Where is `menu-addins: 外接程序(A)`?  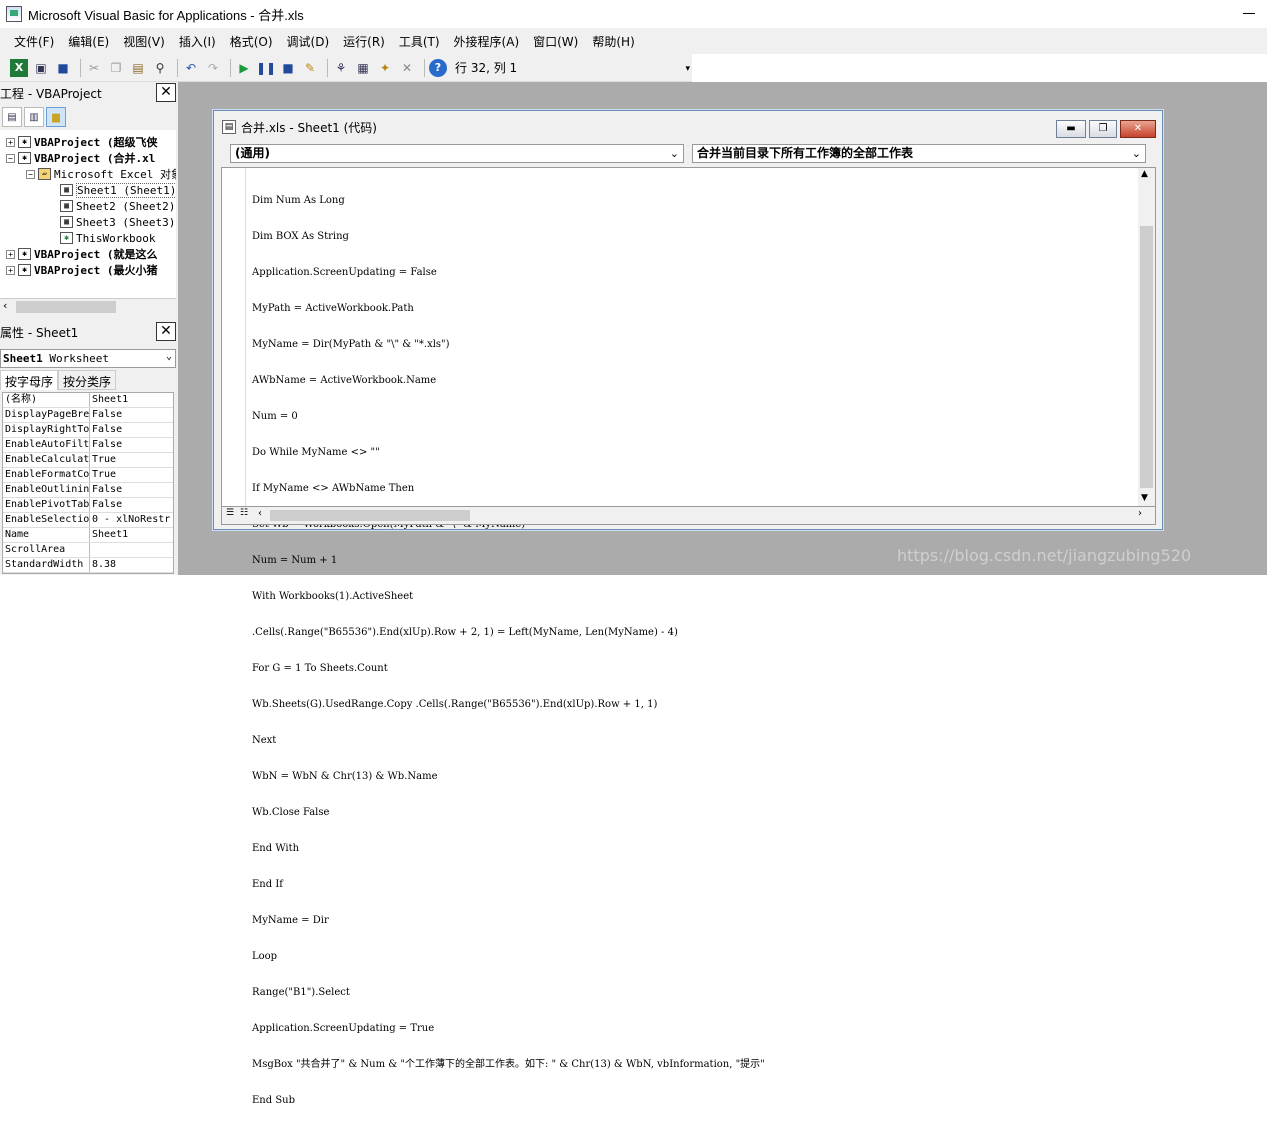 menu-addins: 外接程序(A) is located at coordinates (487, 41).